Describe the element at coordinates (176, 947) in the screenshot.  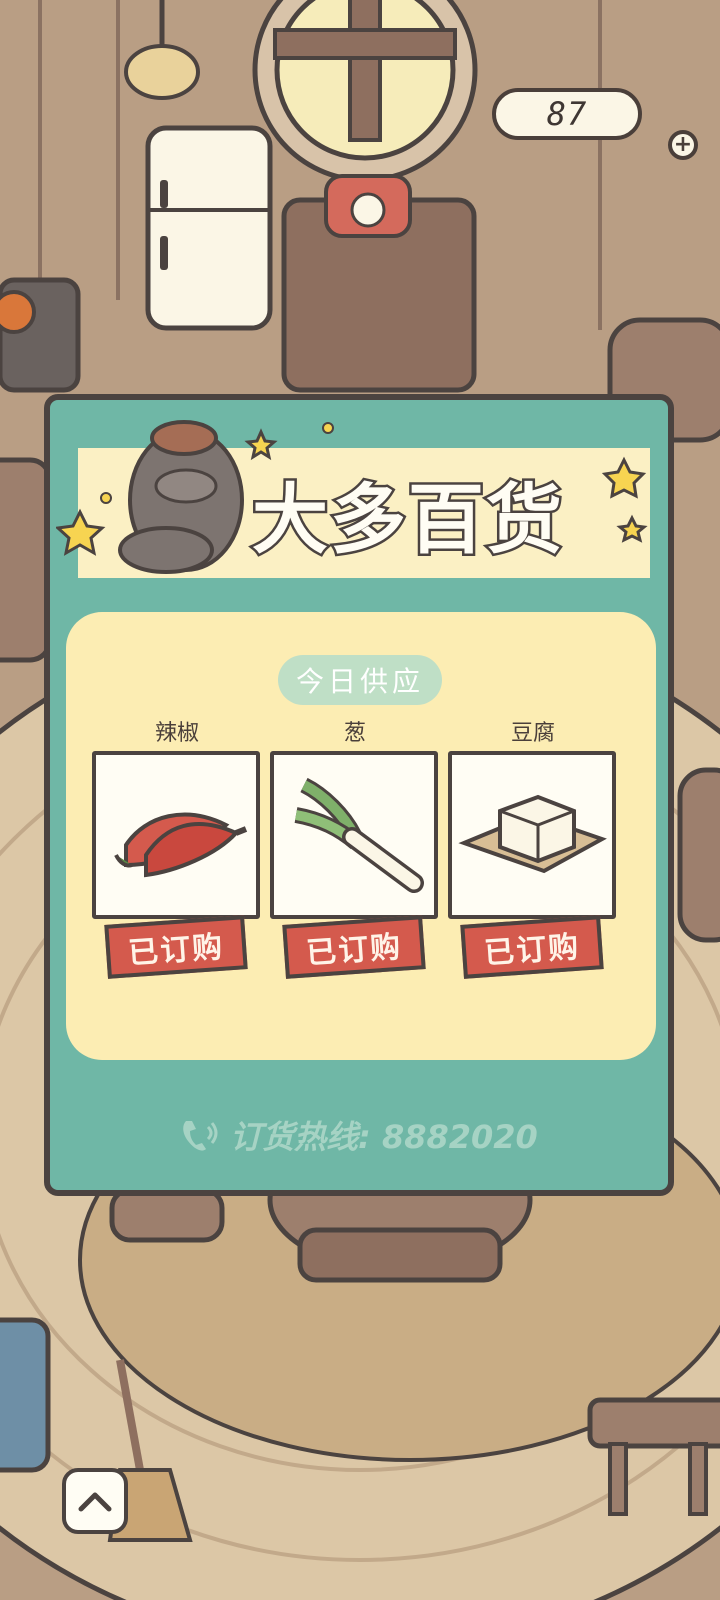
I see `ordered-tag-chili: 已订购` at that location.